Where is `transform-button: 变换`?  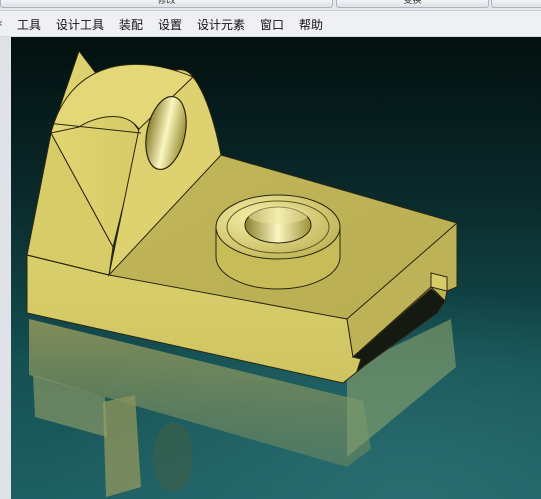 transform-button: 变换 is located at coordinates (412, 4).